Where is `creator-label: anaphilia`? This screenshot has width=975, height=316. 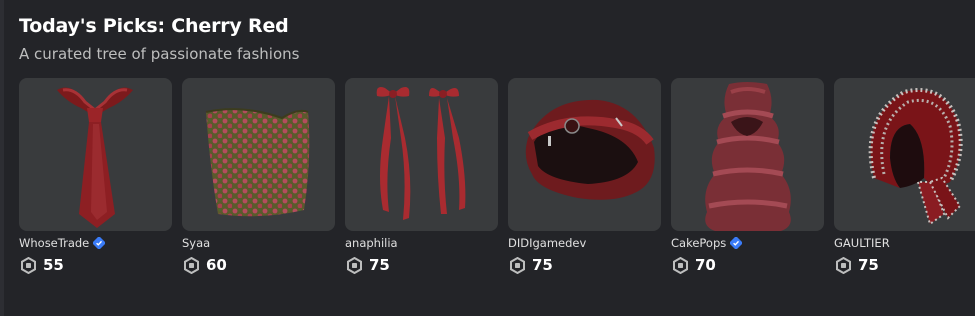 creator-label: anaphilia is located at coordinates (371, 243).